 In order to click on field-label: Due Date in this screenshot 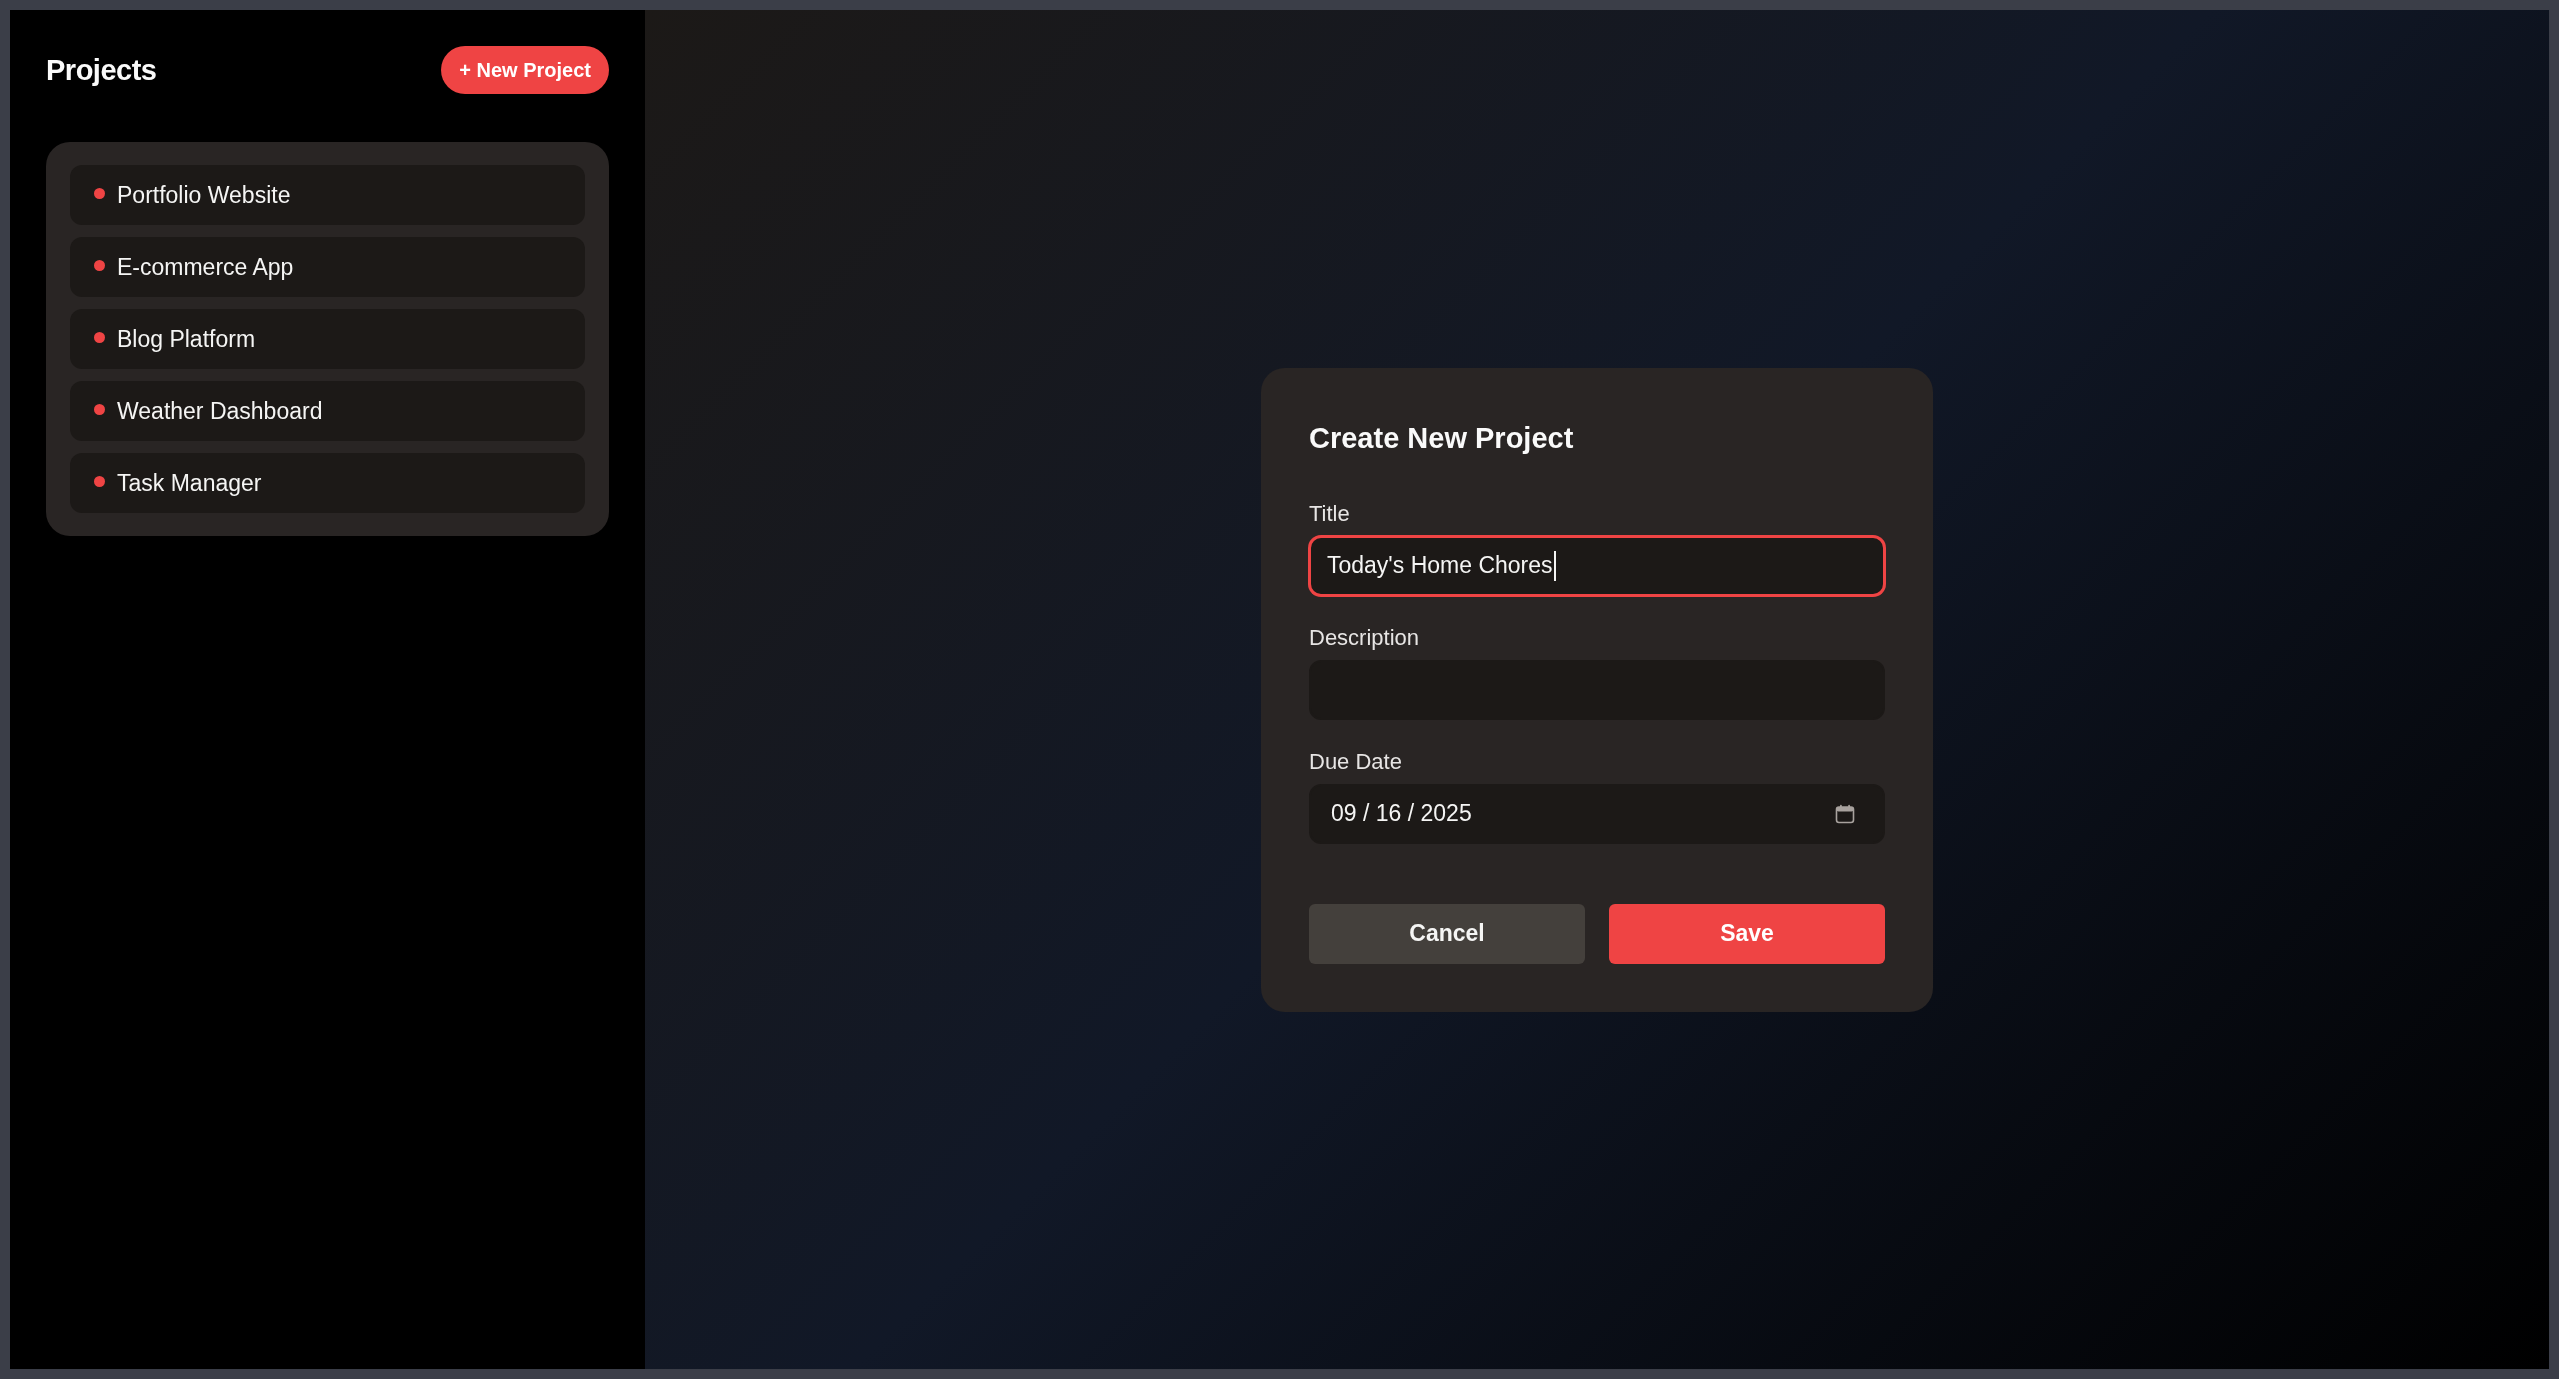, I will do `click(1356, 761)`.